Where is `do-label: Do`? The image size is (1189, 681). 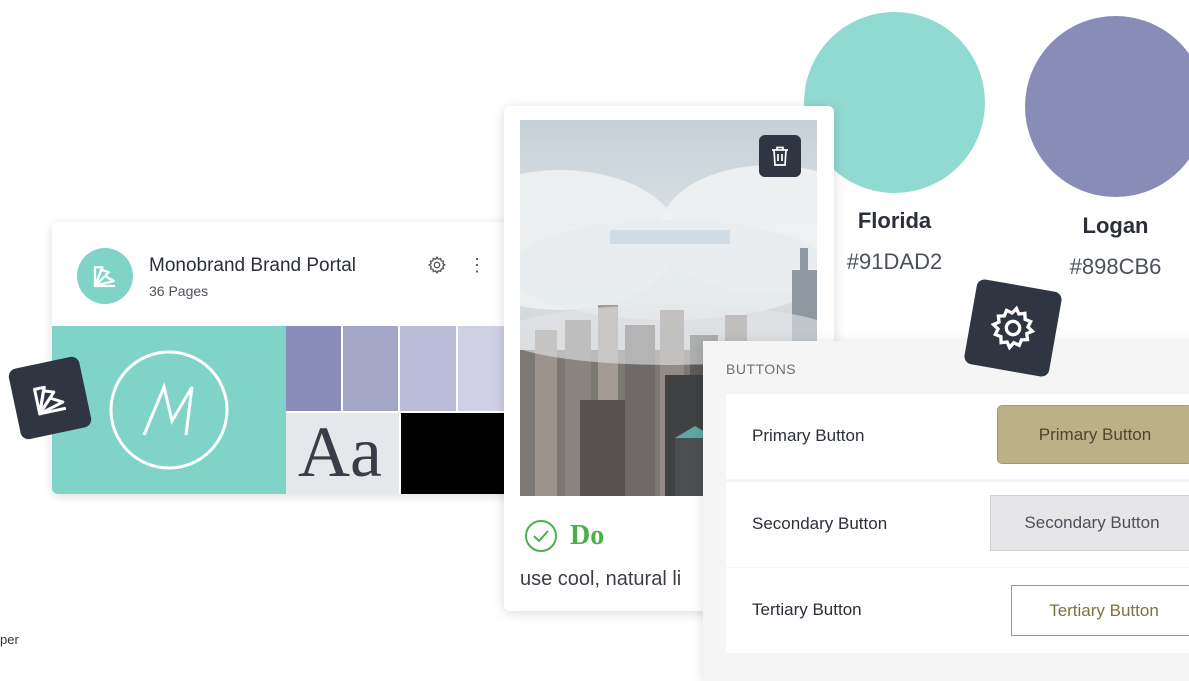 do-label: Do is located at coordinates (587, 535).